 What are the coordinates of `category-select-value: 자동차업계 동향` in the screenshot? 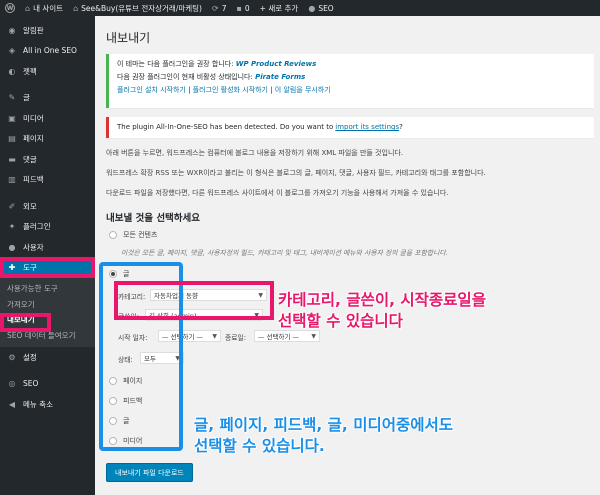 It's located at (176, 296).